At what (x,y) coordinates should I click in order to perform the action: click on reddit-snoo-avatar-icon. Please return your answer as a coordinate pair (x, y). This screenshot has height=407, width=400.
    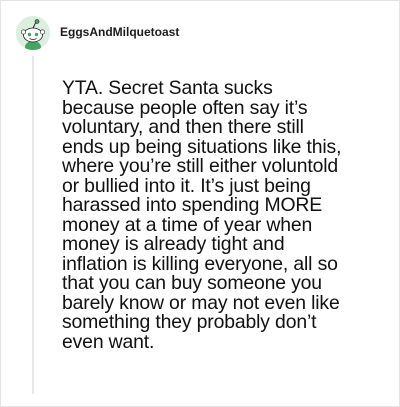
    Looking at the image, I should click on (33, 33).